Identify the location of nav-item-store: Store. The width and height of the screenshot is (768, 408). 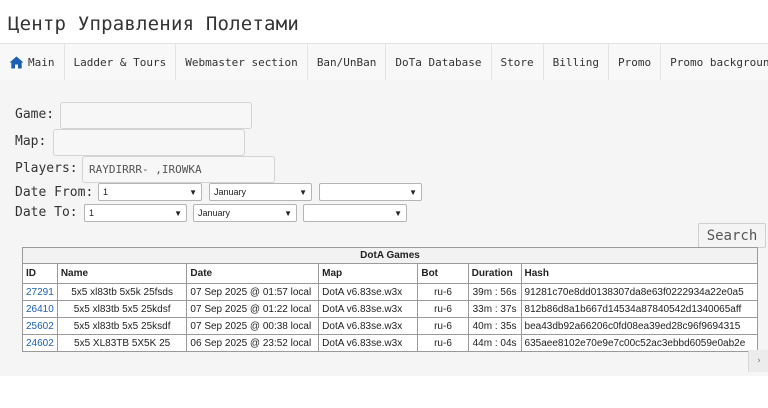
(518, 62).